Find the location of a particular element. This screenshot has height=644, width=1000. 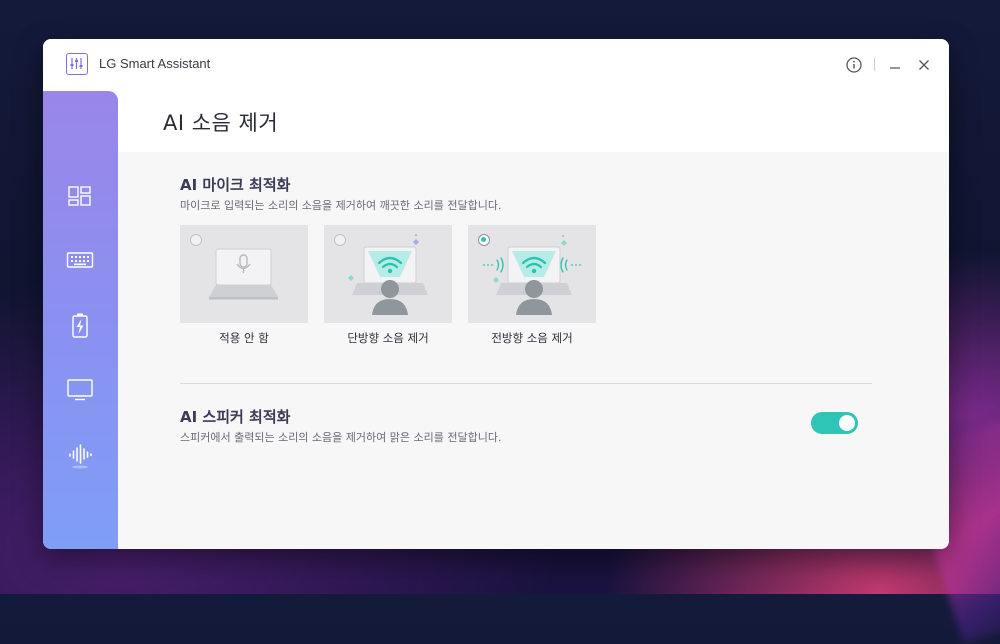

app-logo-icon is located at coordinates (77, 64).